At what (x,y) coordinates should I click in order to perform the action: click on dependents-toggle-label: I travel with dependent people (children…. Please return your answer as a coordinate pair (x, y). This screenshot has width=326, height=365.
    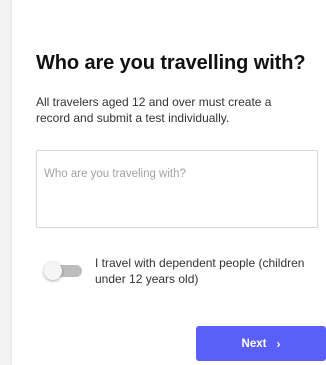
    Looking at the image, I should click on (200, 271).